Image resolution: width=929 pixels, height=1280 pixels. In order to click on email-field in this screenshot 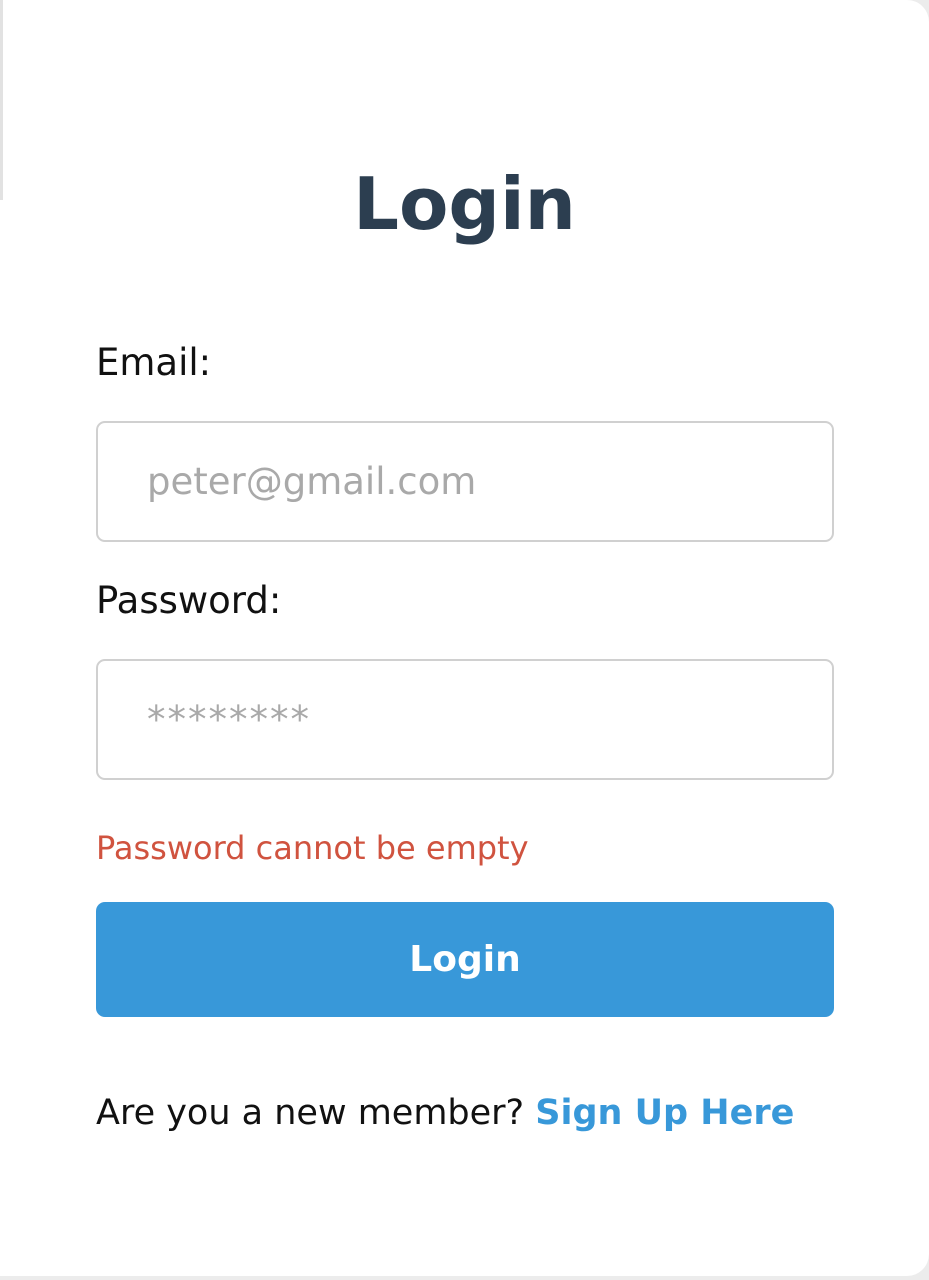, I will do `click(465, 481)`.